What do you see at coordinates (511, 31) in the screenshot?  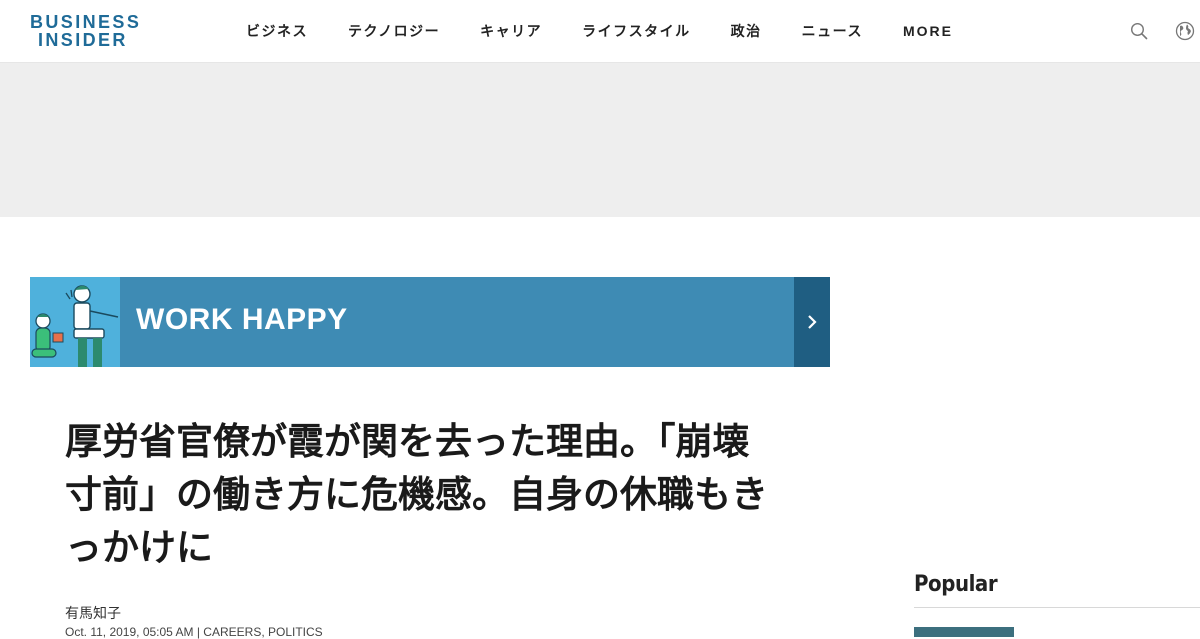 I see `nav-item-career: キャリア` at bounding box center [511, 31].